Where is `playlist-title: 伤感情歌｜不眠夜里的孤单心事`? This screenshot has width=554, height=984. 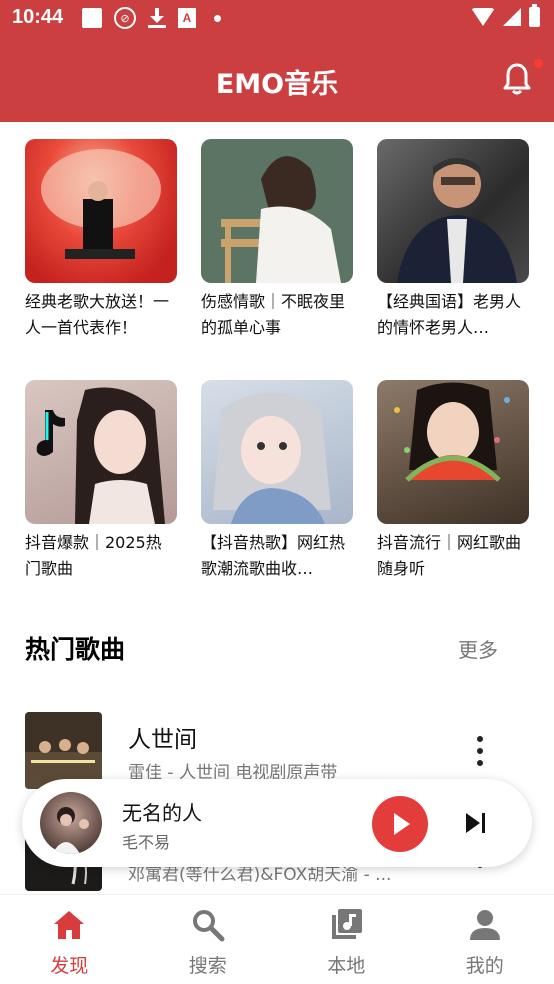 playlist-title: 伤感情歌｜不眠夜里的孤单心事 is located at coordinates (273, 314).